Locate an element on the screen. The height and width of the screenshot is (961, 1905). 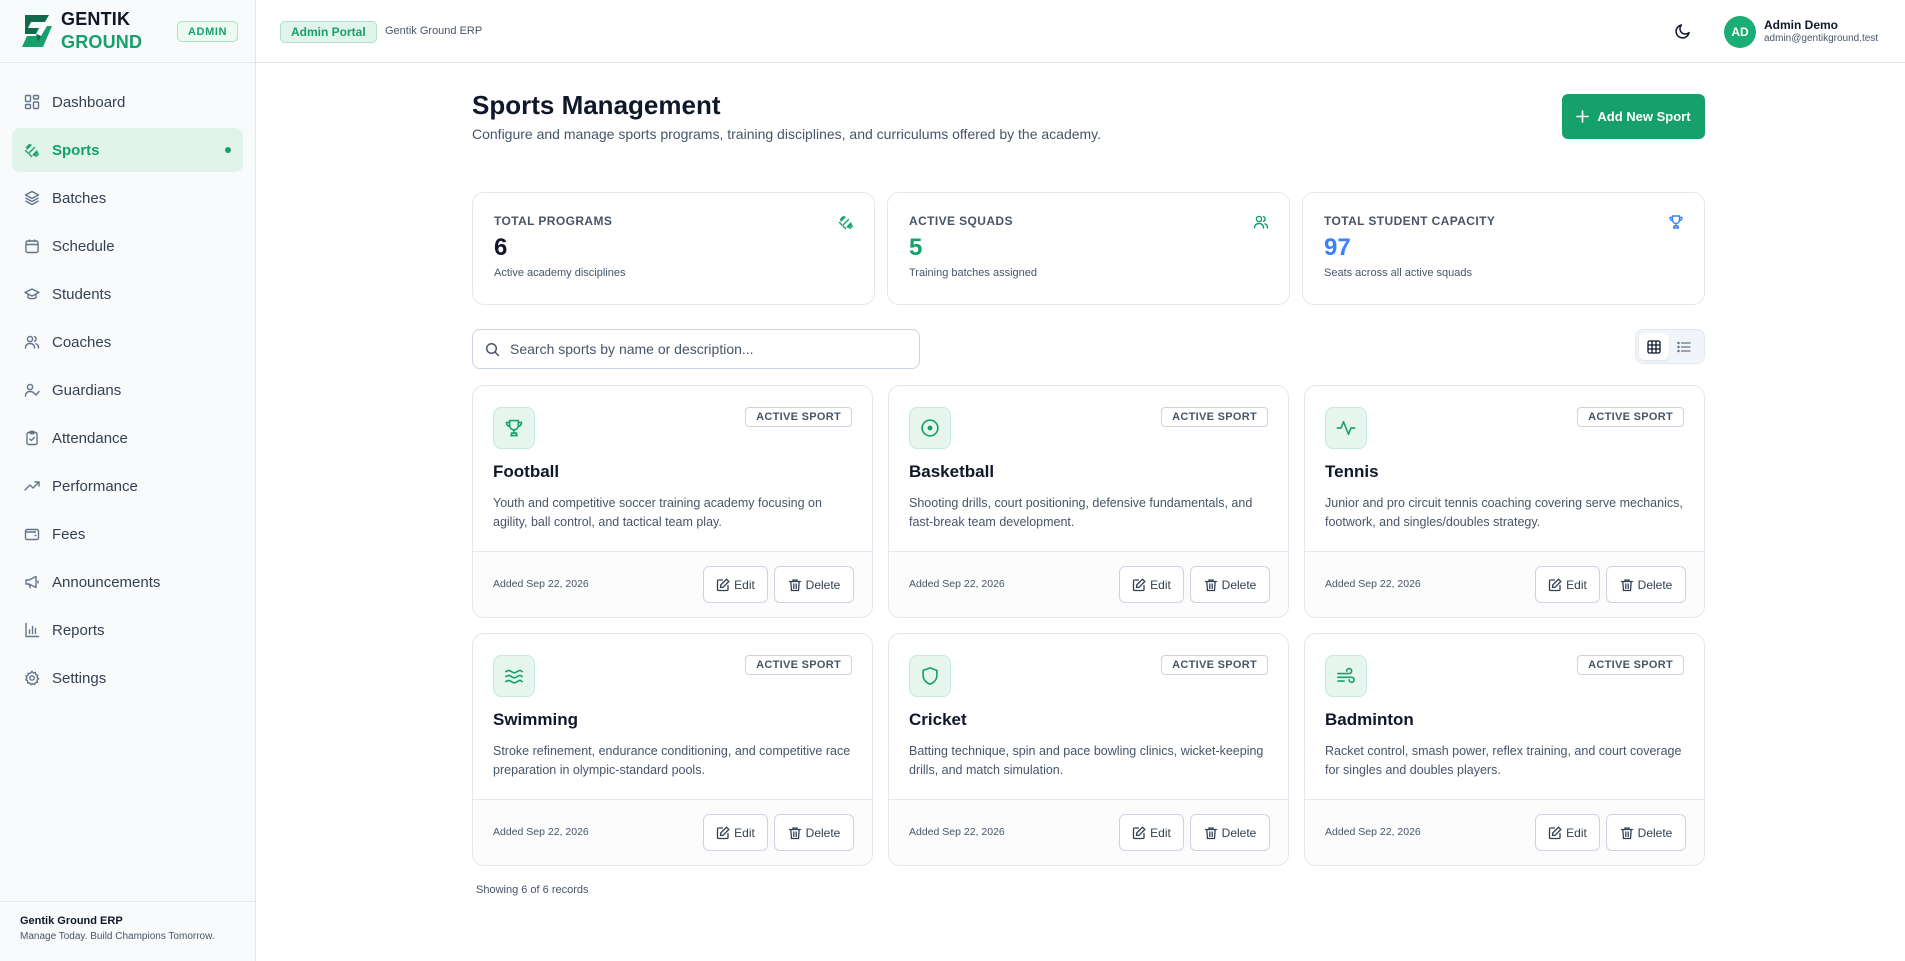
sidebar-item-label: Reports is located at coordinates (78, 630).